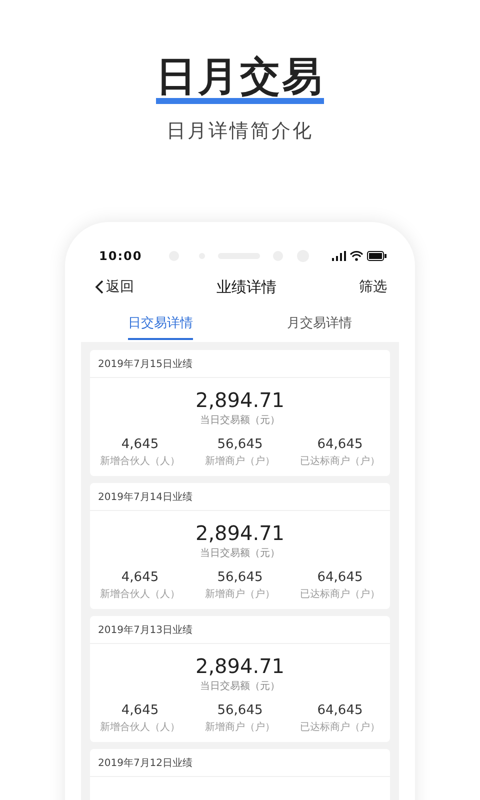  What do you see at coordinates (145, 497) in the screenshot?
I see `card-date-title: 2019年7月14日业绩` at bounding box center [145, 497].